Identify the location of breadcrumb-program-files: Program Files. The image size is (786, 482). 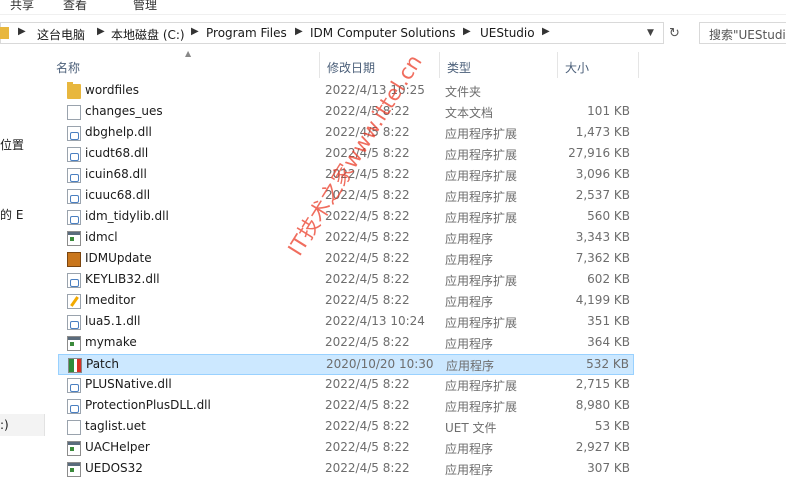
(246, 33).